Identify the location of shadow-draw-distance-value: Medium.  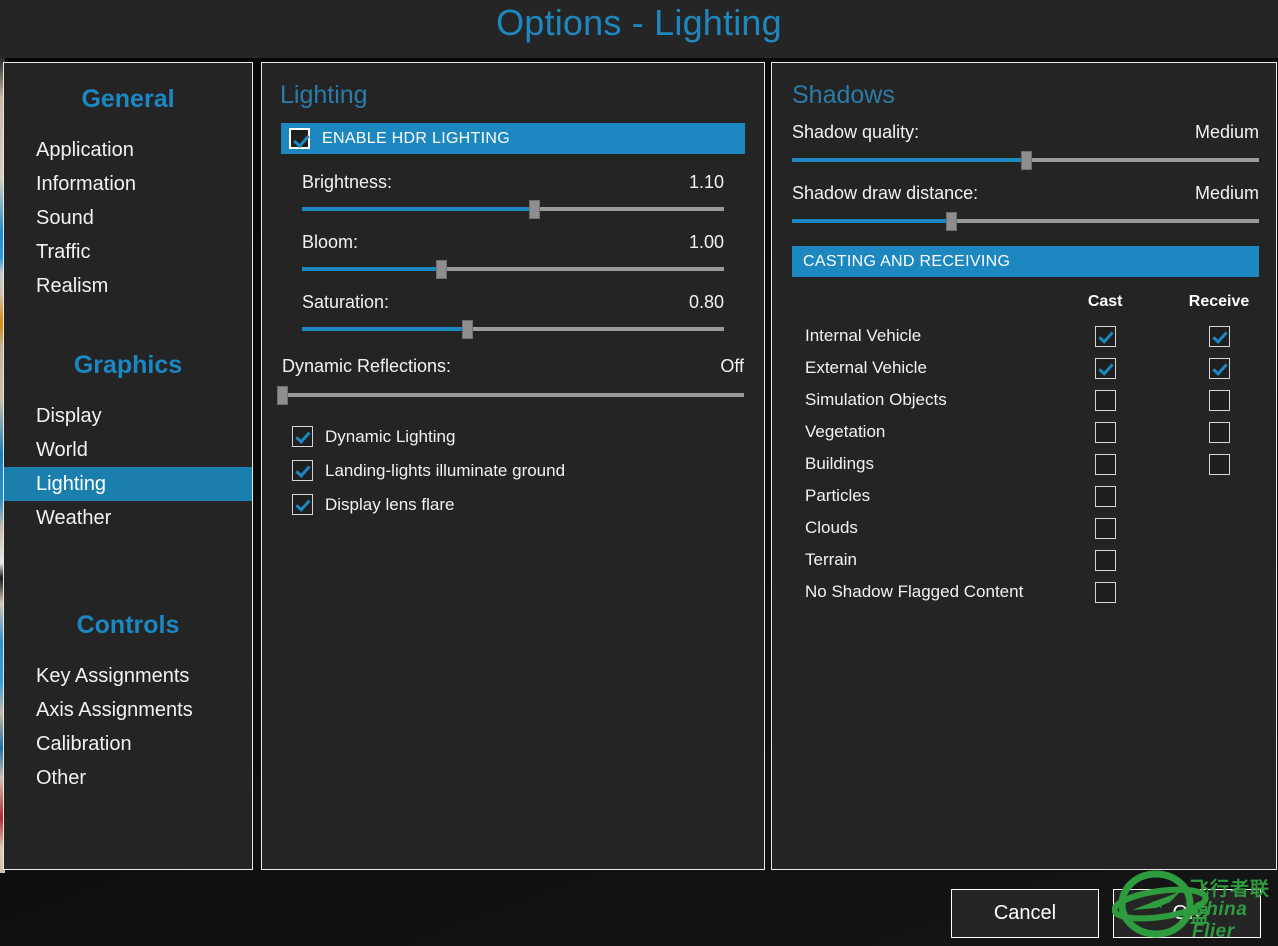
(1226, 193).